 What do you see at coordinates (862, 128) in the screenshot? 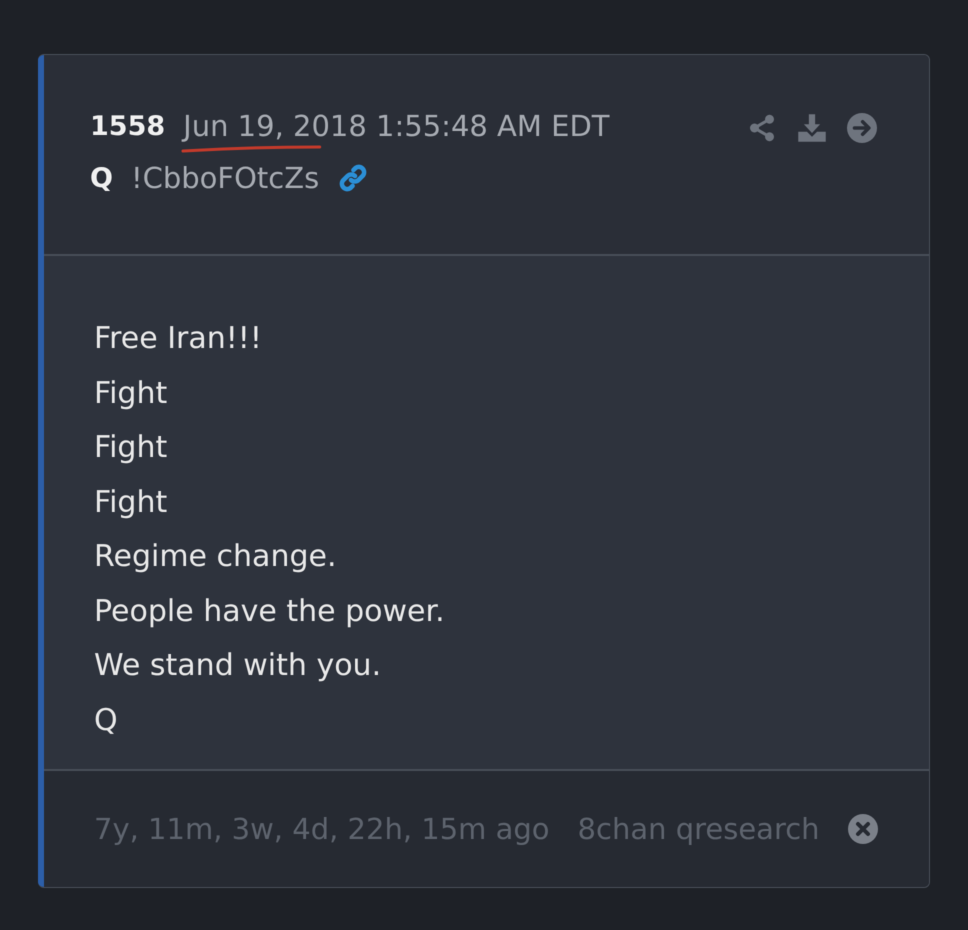
I see `arrow-circle-icon` at bounding box center [862, 128].